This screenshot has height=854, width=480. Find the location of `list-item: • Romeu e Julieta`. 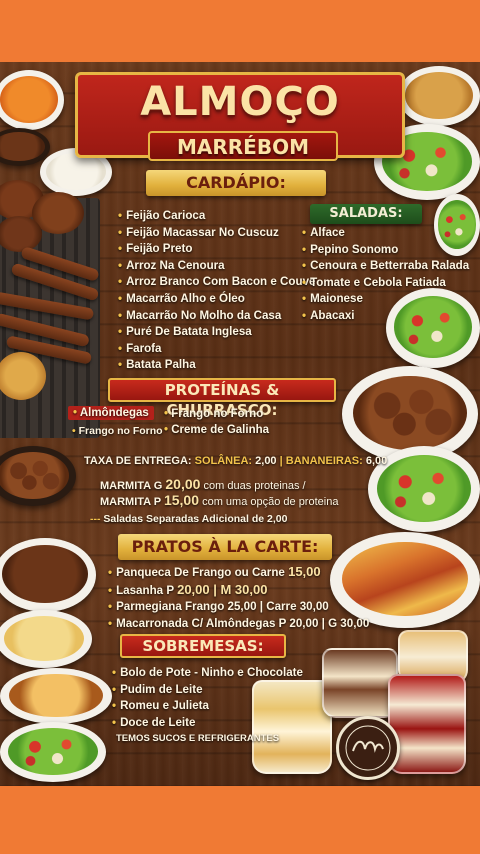

list-item: • Romeu e Julieta is located at coordinates (160, 706).